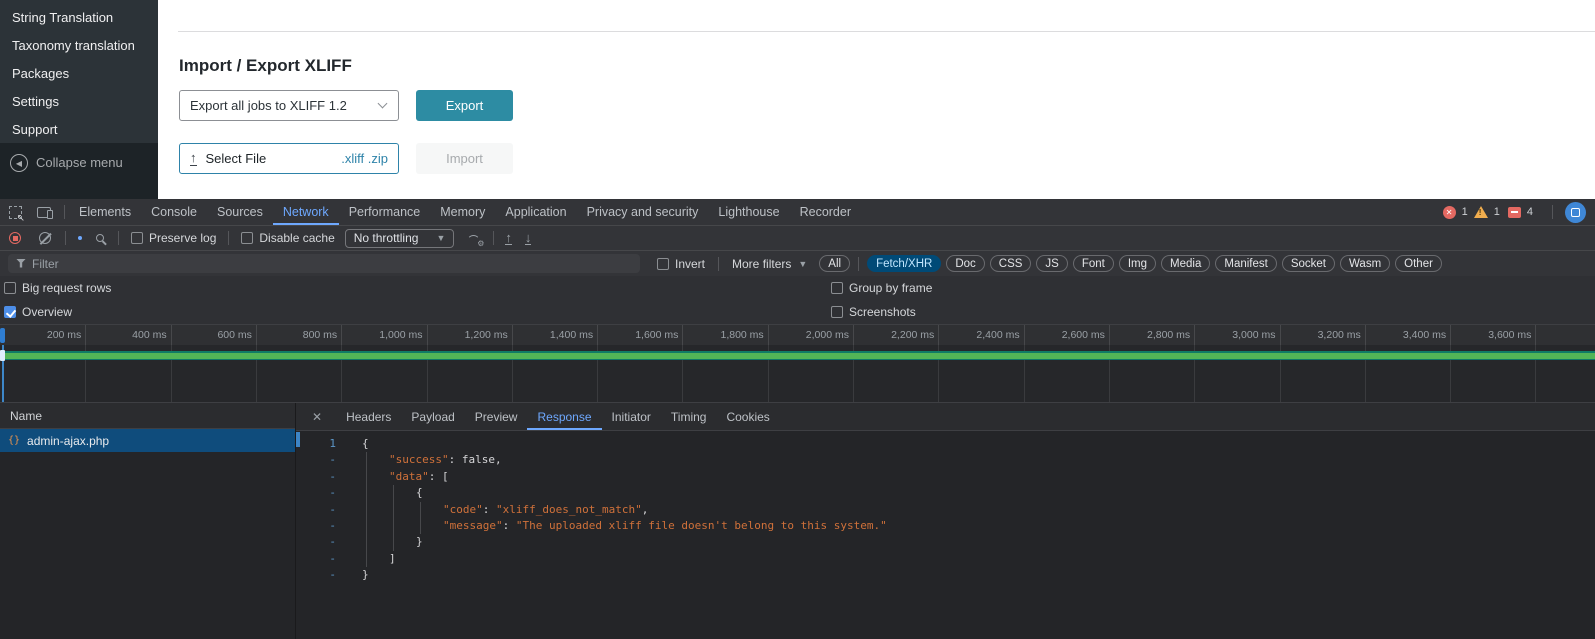  What do you see at coordinates (288, 238) in the screenshot?
I see `disable-cache-option: Disable cache` at bounding box center [288, 238].